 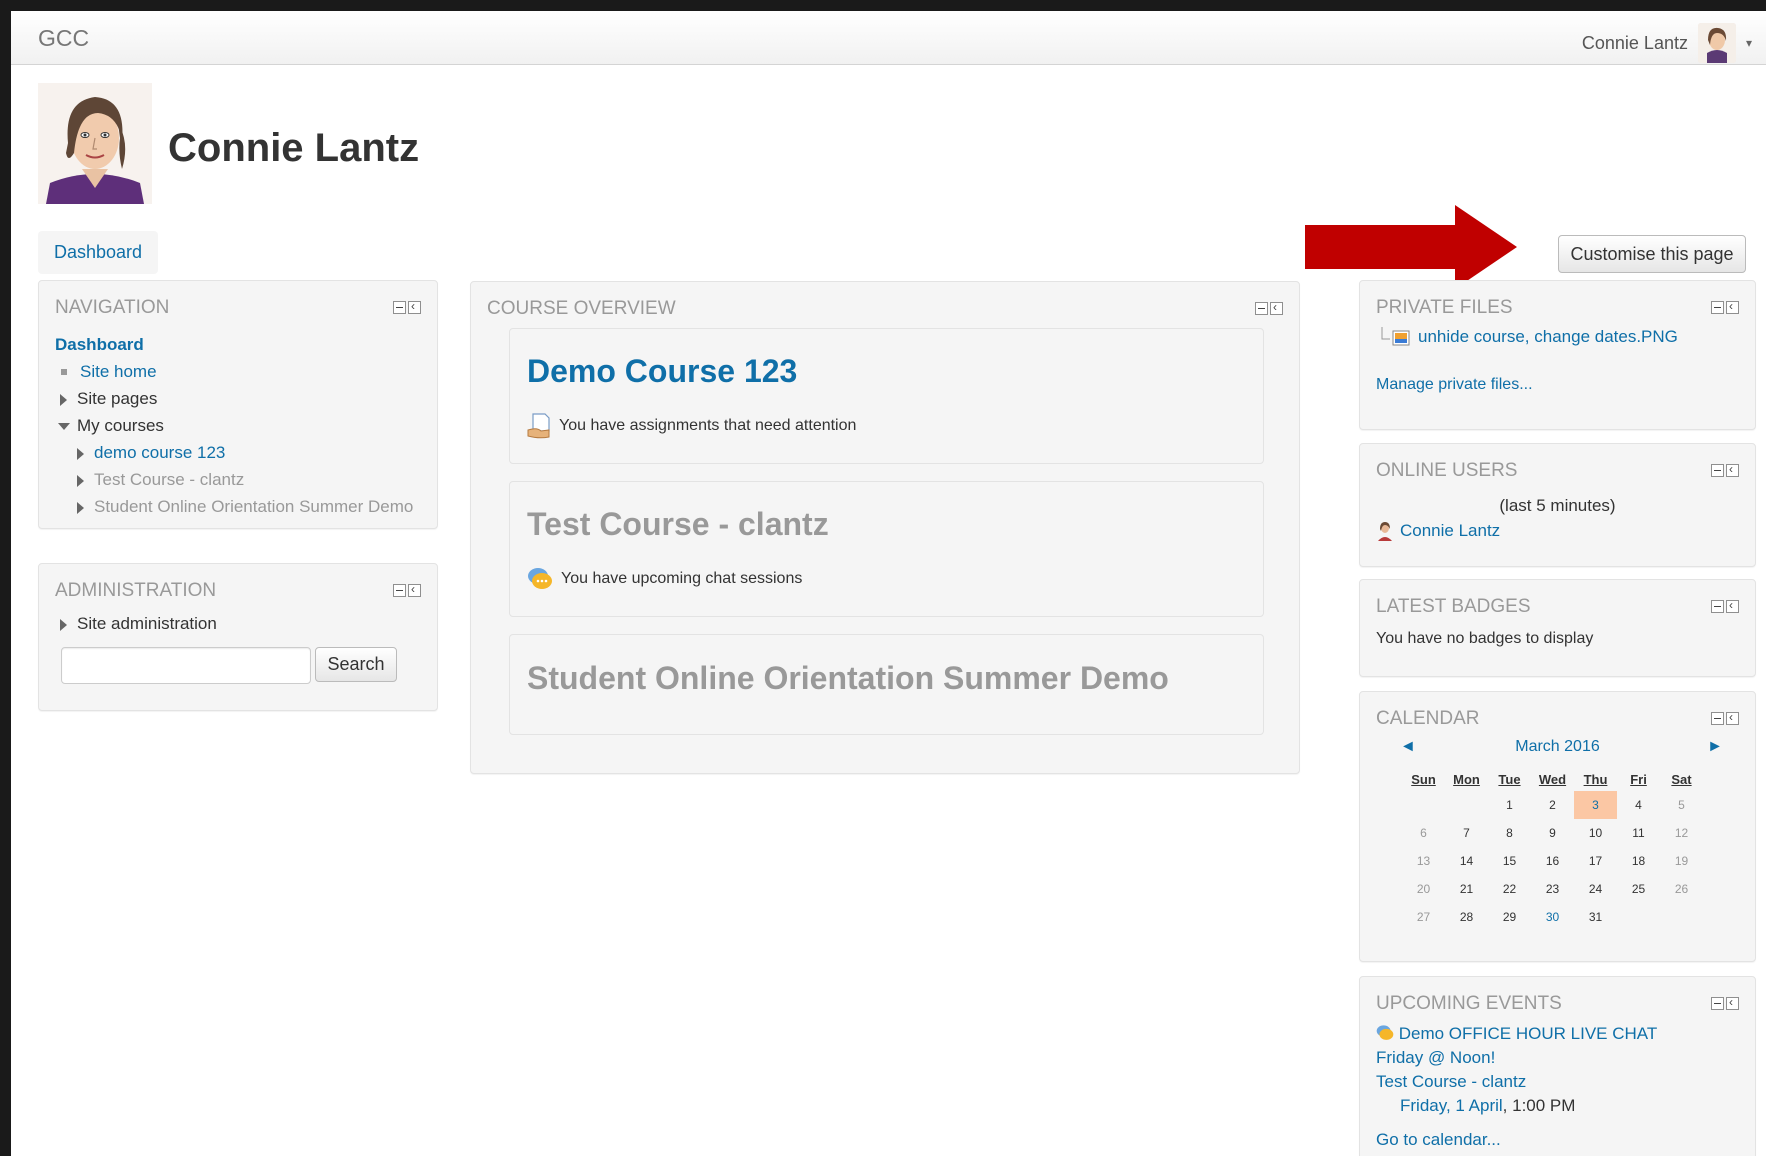 I want to click on calendar-week-row: 27 28 29 30 31, so click(x=1552, y=917).